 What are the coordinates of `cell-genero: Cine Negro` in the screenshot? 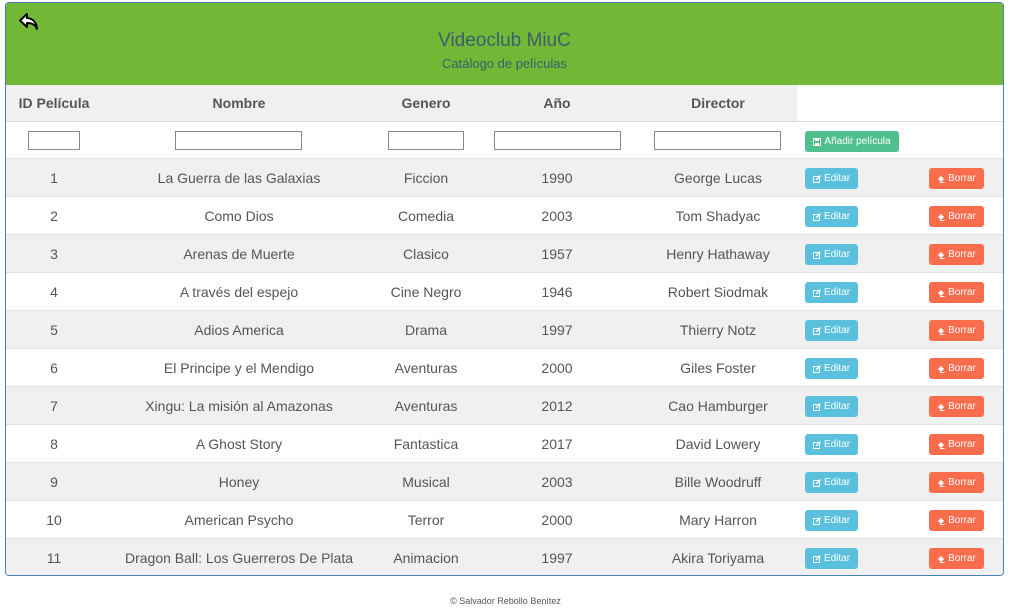 It's located at (426, 291).